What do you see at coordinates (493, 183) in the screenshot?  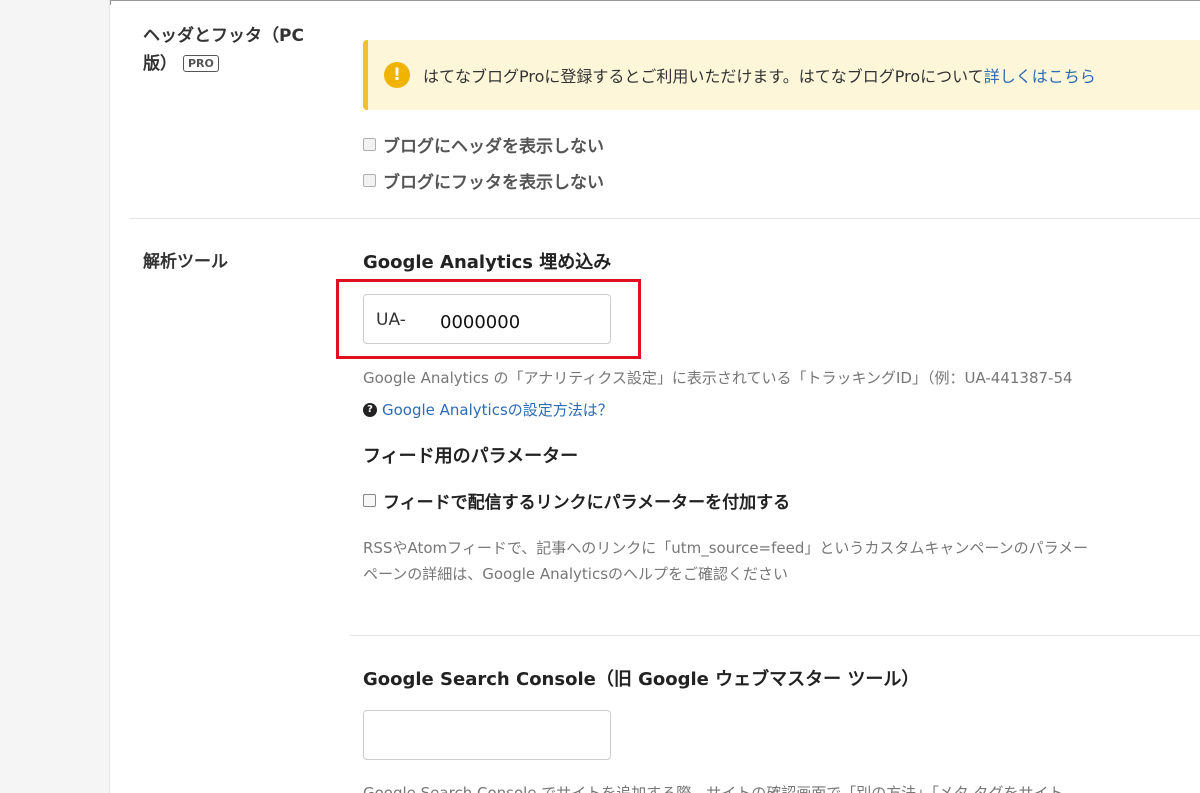 I see `hide-footer-label: ブログにフッタを表示しない` at bounding box center [493, 183].